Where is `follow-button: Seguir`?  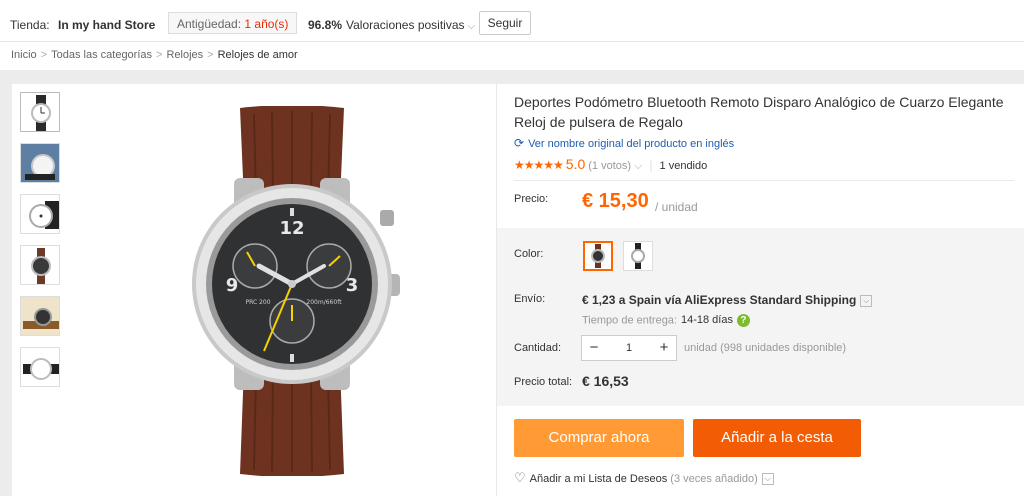 follow-button: Seguir is located at coordinates (505, 23).